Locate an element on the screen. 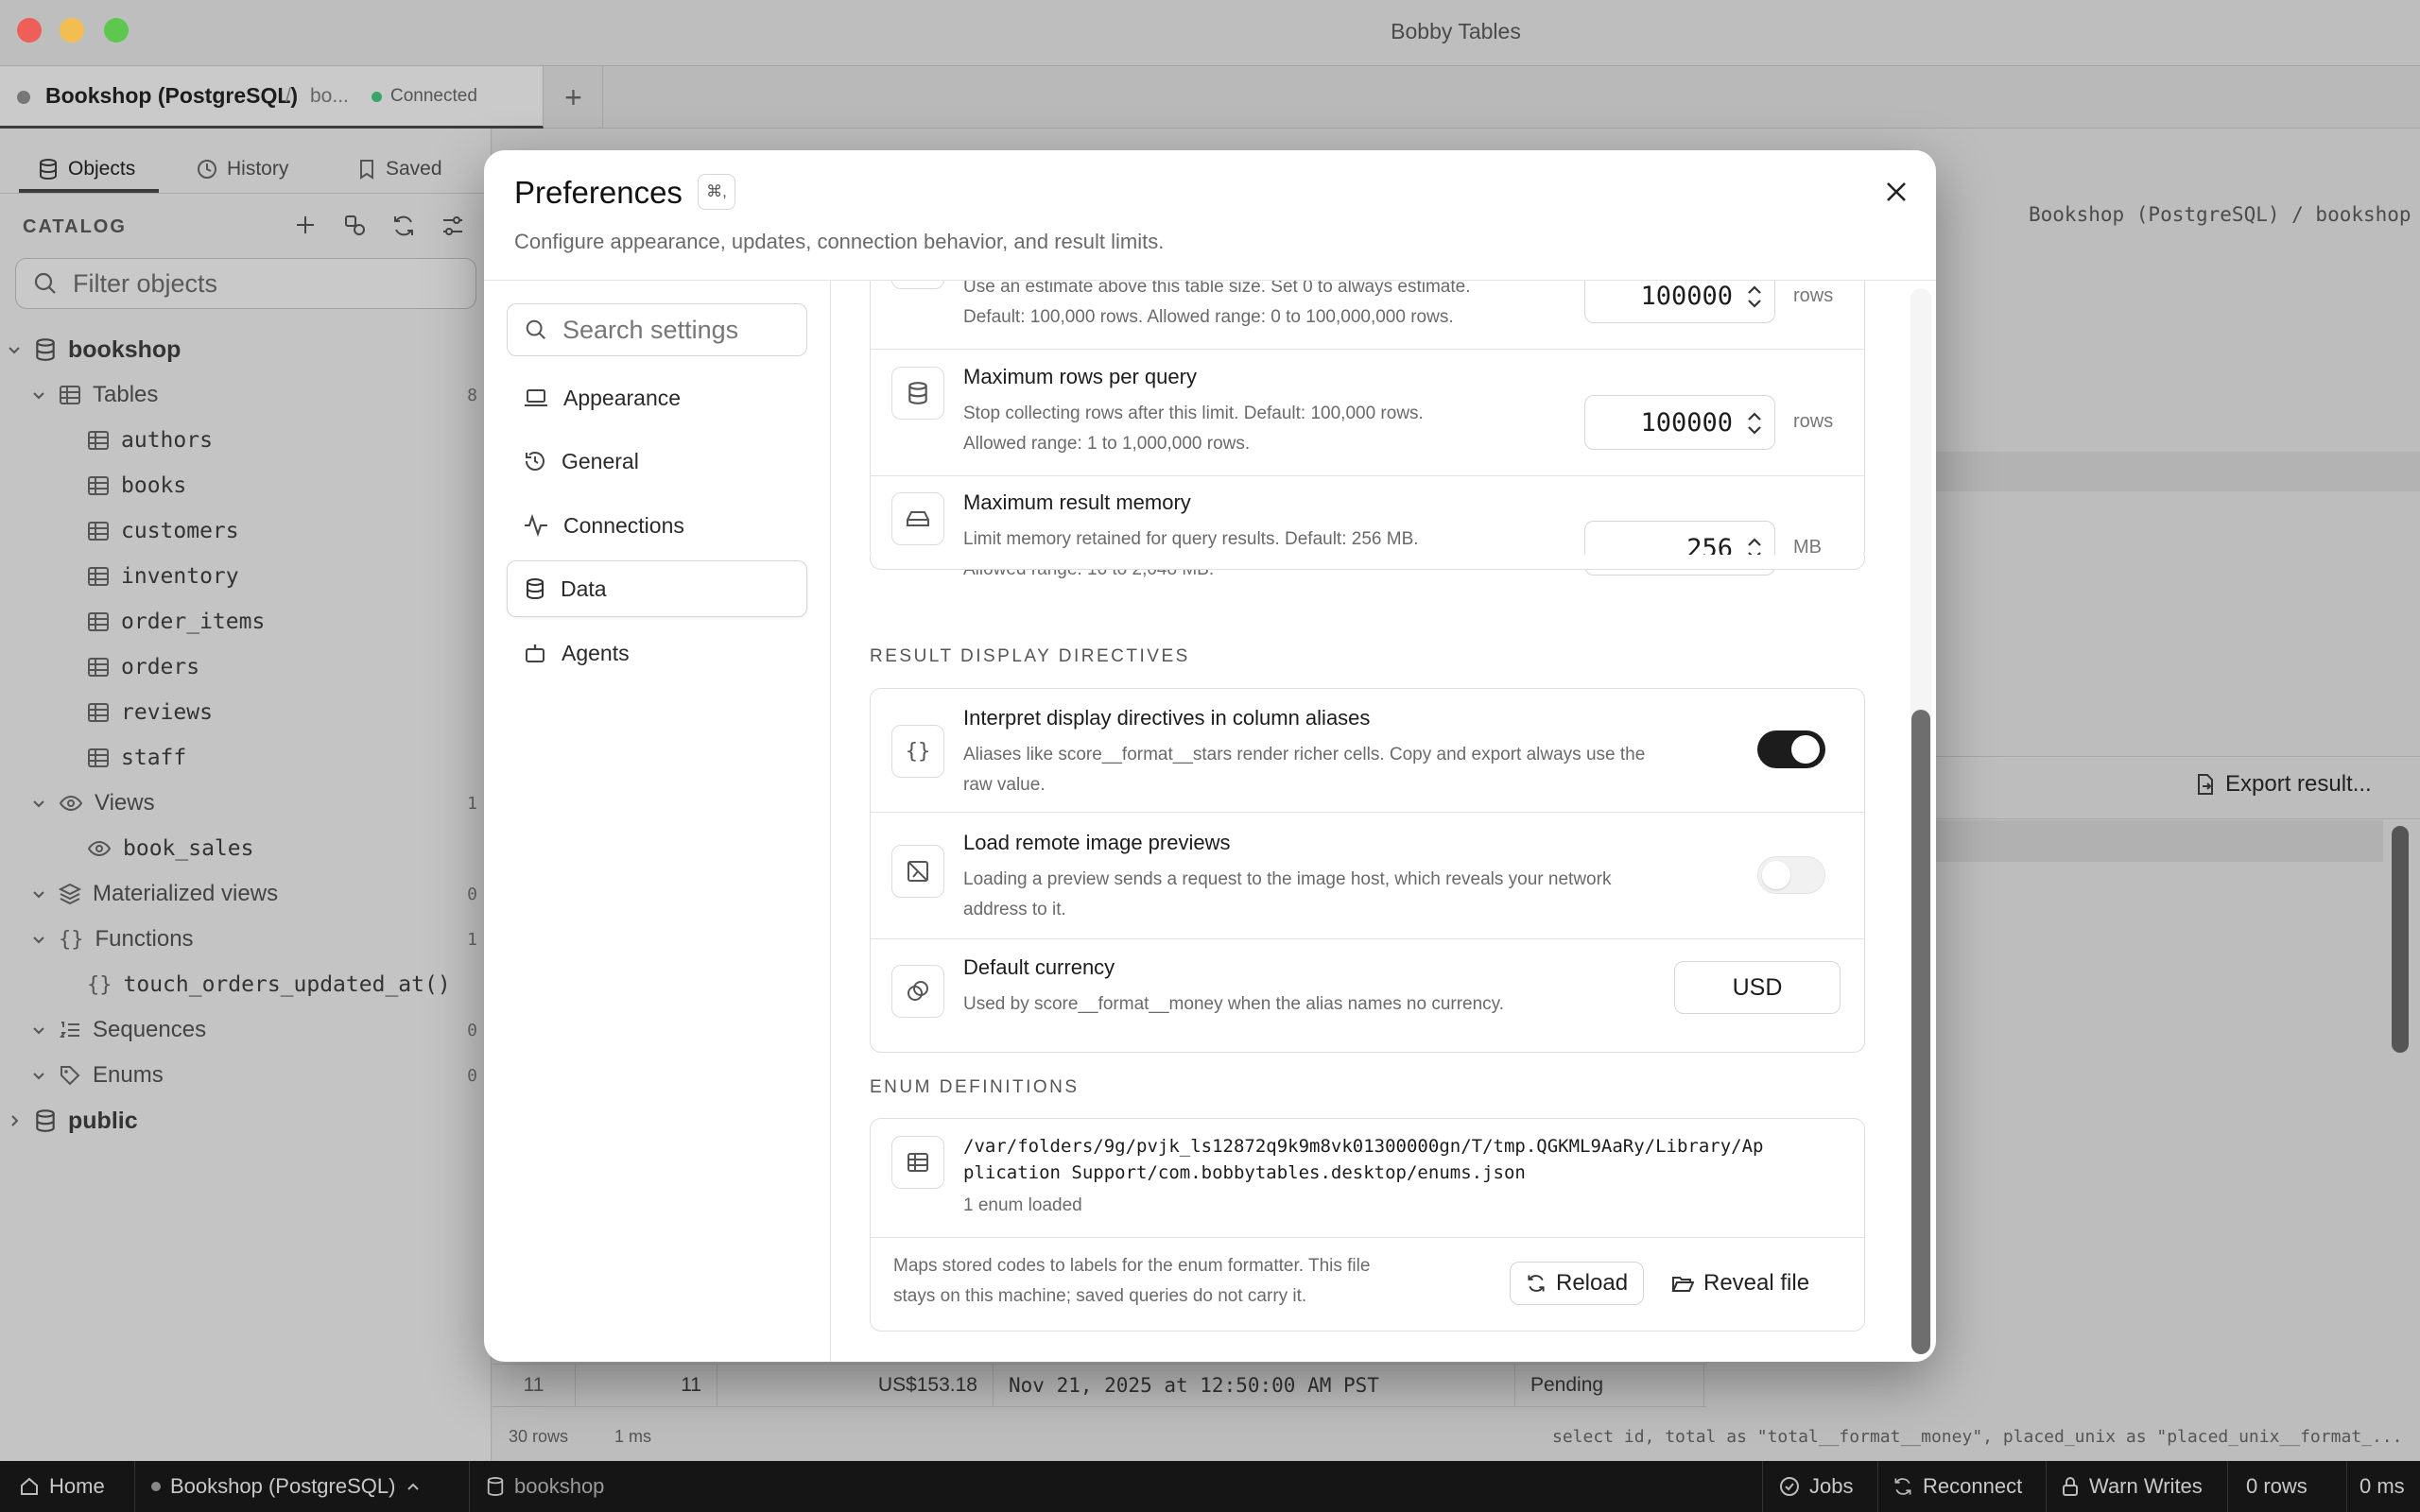  nav-connections: Connections is located at coordinates (657, 525).